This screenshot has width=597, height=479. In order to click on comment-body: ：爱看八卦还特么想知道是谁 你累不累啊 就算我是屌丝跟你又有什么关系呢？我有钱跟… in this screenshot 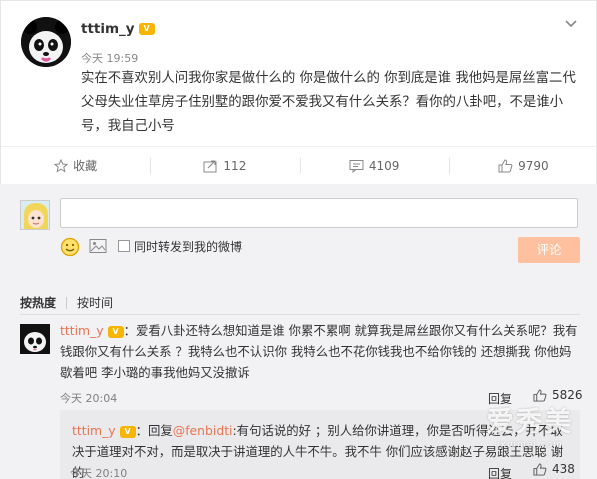, I will do `click(319, 351)`.